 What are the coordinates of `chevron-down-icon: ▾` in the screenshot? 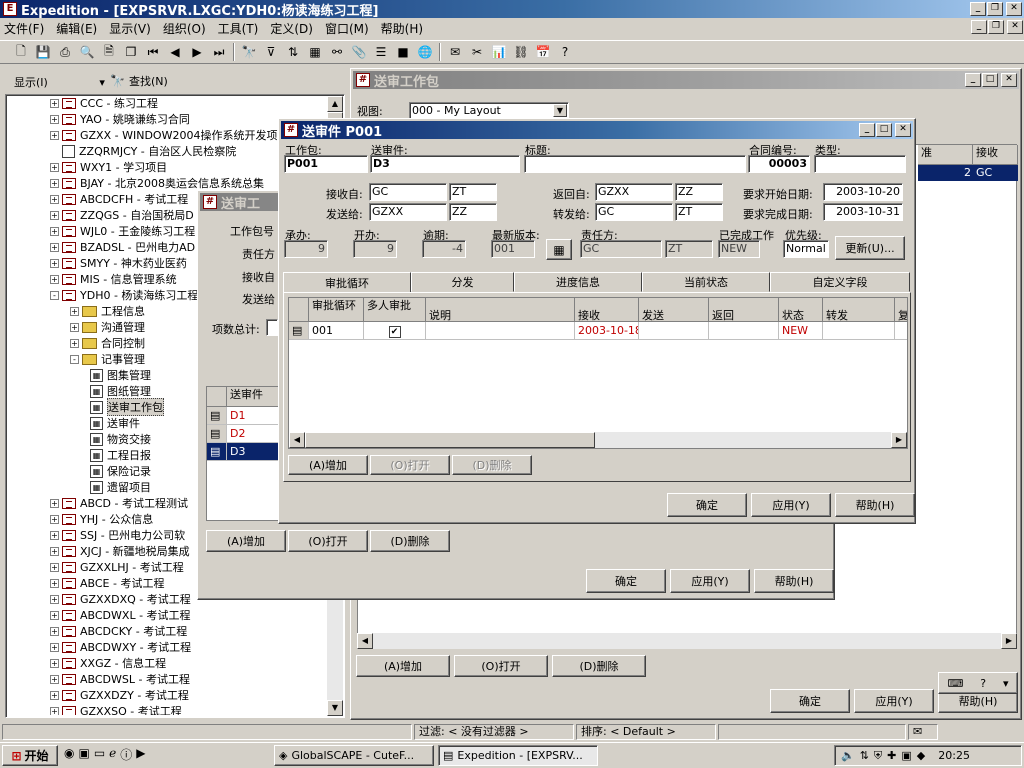 It's located at (1006, 683).